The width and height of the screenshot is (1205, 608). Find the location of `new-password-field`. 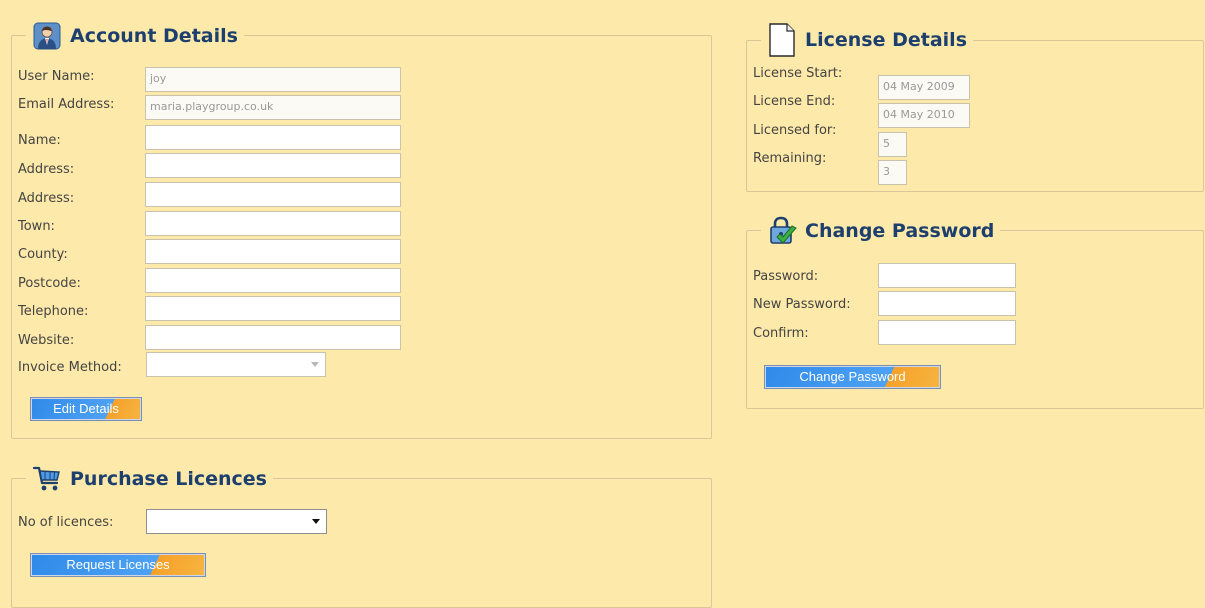

new-password-field is located at coordinates (947, 303).